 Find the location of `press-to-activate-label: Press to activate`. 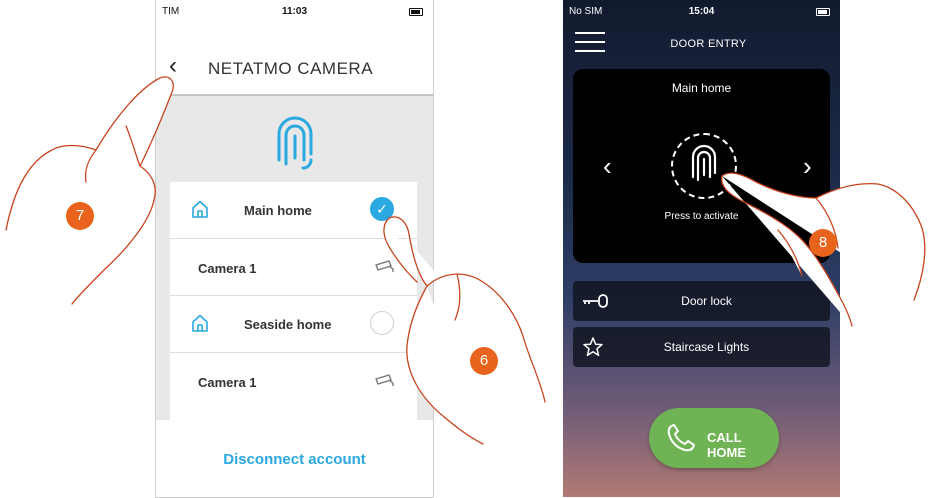

press-to-activate-label: Press to activate is located at coordinates (701, 216).